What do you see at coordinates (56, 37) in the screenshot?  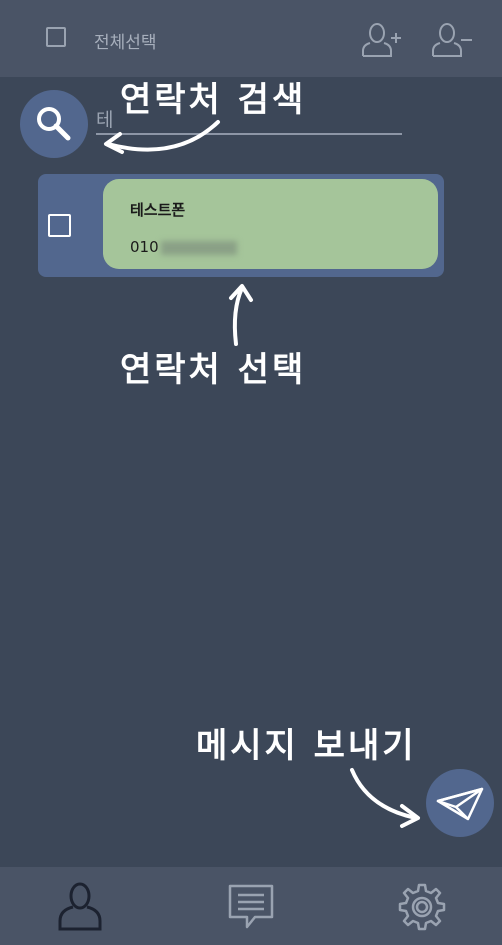 I see `select-all-checkbox` at bounding box center [56, 37].